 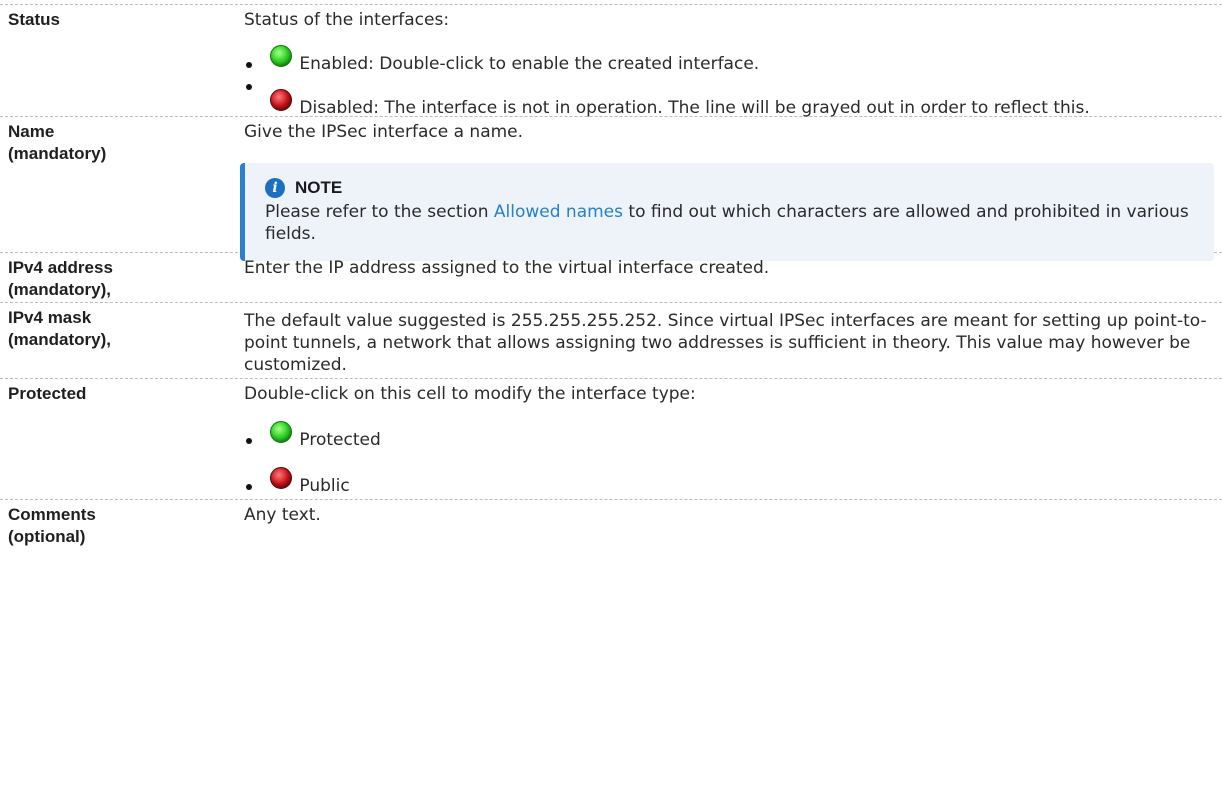 What do you see at coordinates (558, 212) in the screenshot?
I see `allowed-names-link: Allowed names` at bounding box center [558, 212].